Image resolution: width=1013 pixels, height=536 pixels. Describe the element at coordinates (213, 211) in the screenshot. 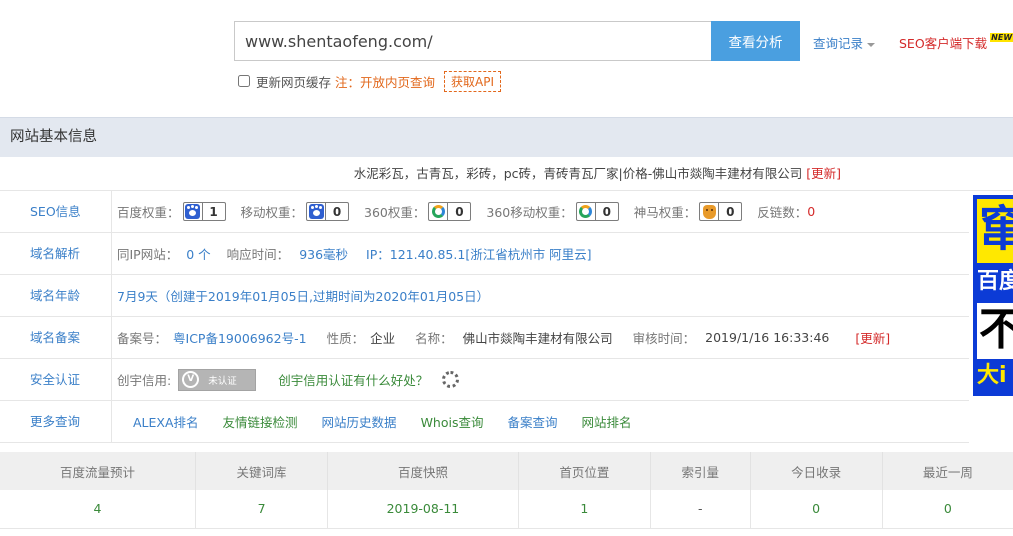

I see `baidu-weight-value: 1` at that location.